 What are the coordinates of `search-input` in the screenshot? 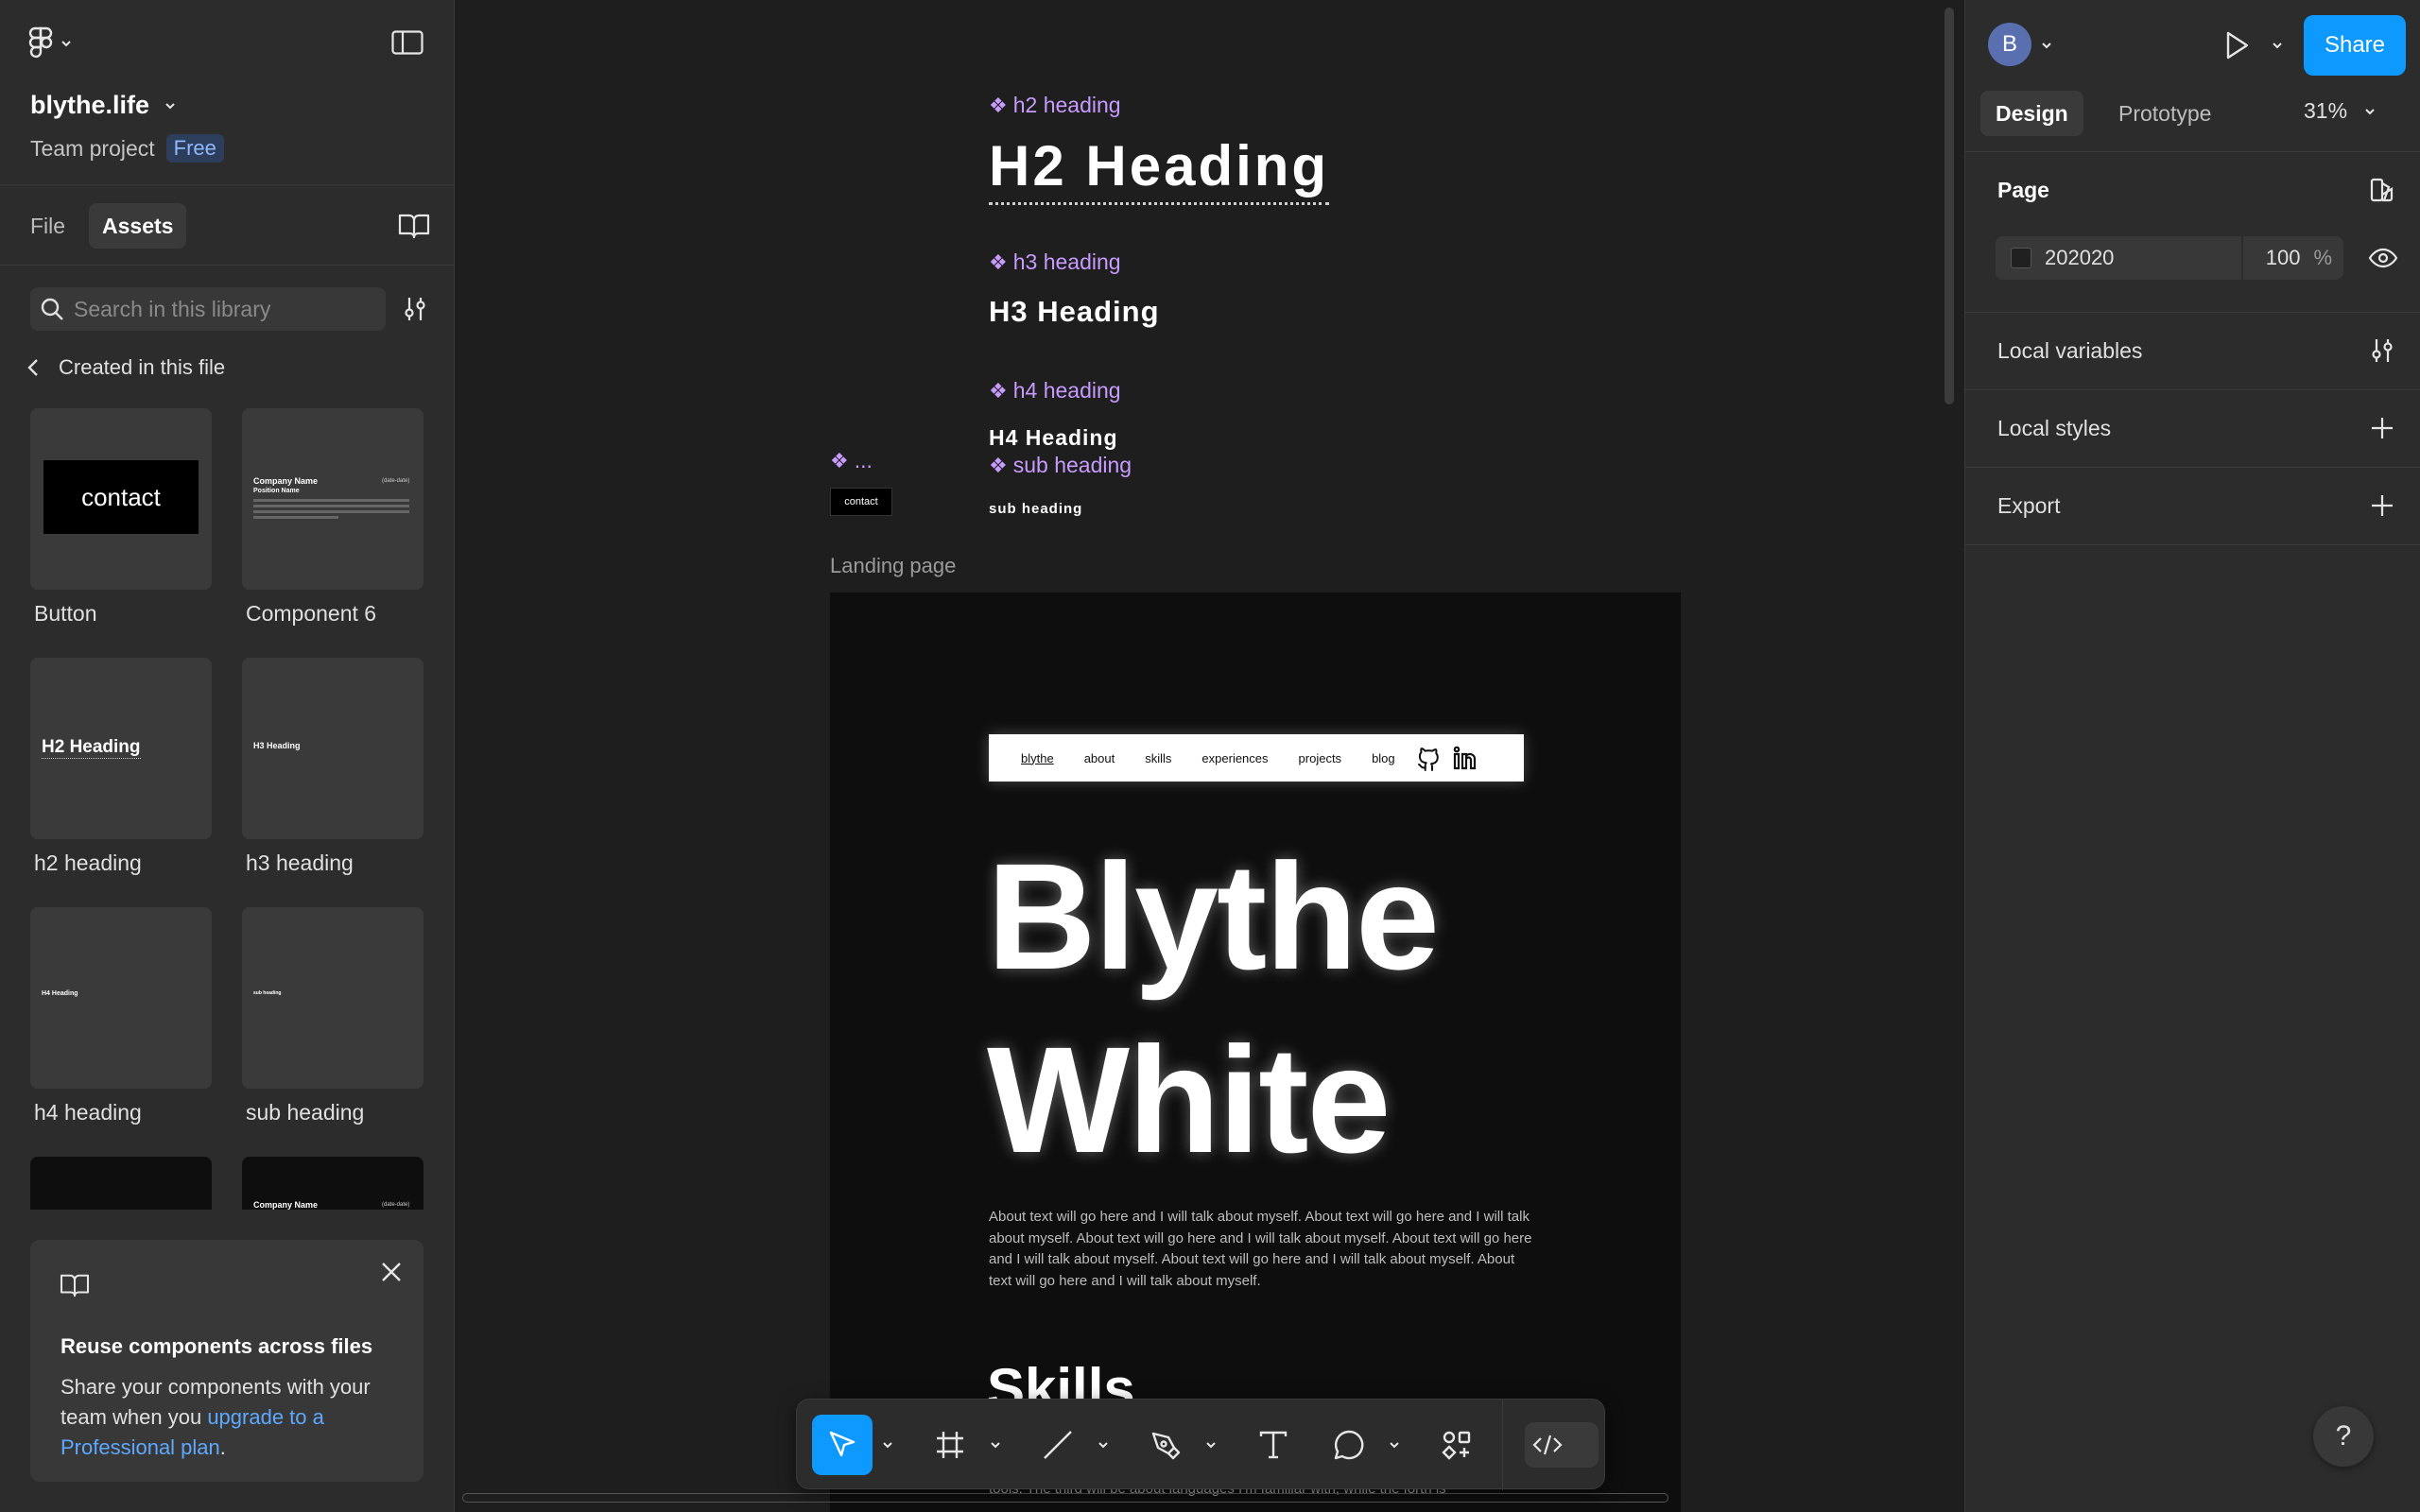 It's located at (215, 309).